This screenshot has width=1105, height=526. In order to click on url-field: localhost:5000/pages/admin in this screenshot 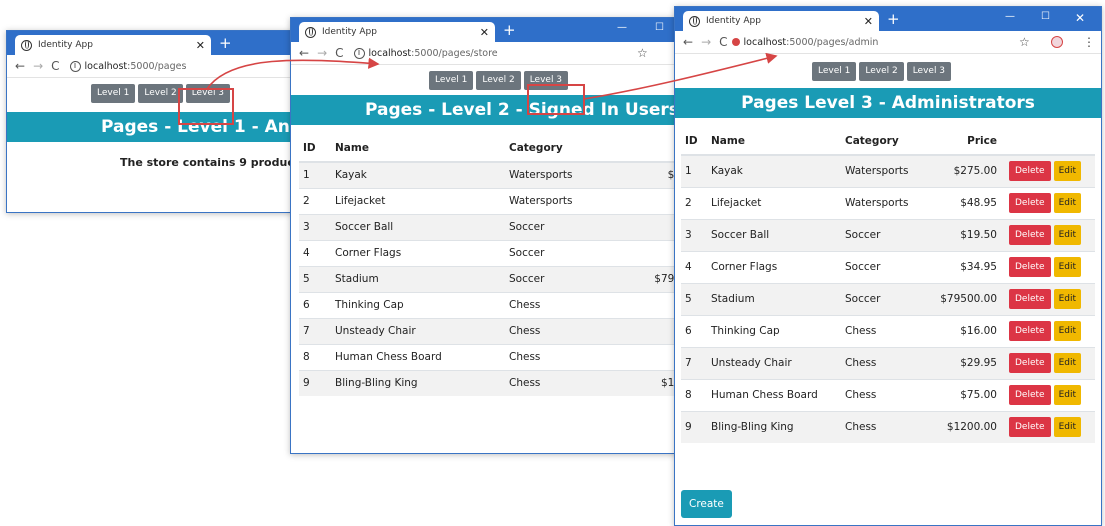, I will do `click(811, 42)`.